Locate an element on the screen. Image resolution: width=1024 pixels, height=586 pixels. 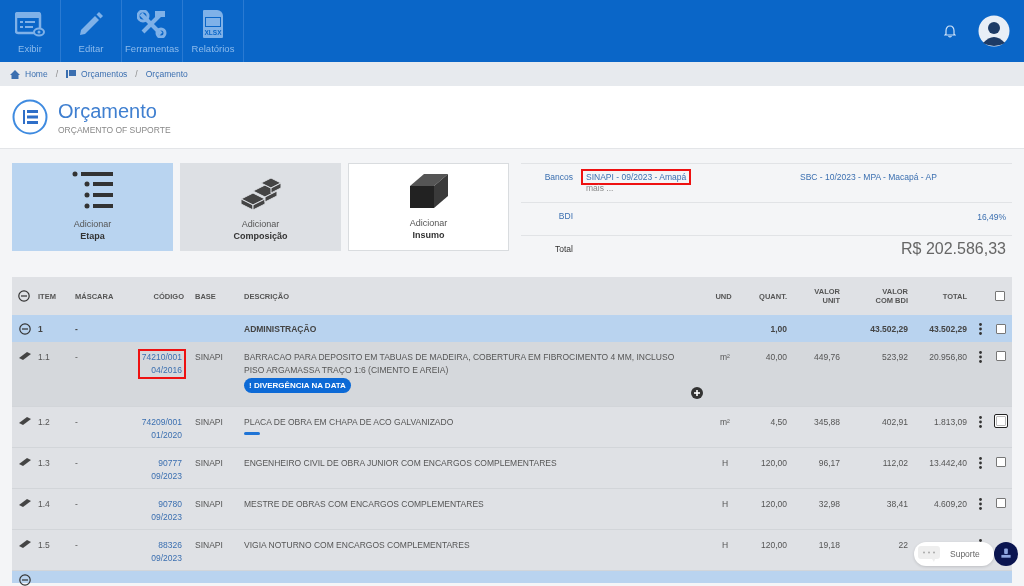
table-cell: 1.2 is located at coordinates (44, 422).